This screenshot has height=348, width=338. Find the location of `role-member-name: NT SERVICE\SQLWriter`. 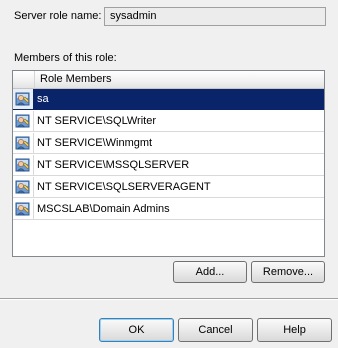

role-member-name: NT SERVICE\SQLWriter is located at coordinates (96, 121).